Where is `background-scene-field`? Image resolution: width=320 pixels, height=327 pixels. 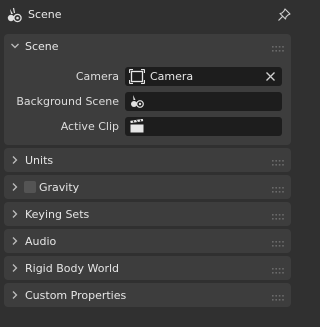 background-scene-field is located at coordinates (203, 101).